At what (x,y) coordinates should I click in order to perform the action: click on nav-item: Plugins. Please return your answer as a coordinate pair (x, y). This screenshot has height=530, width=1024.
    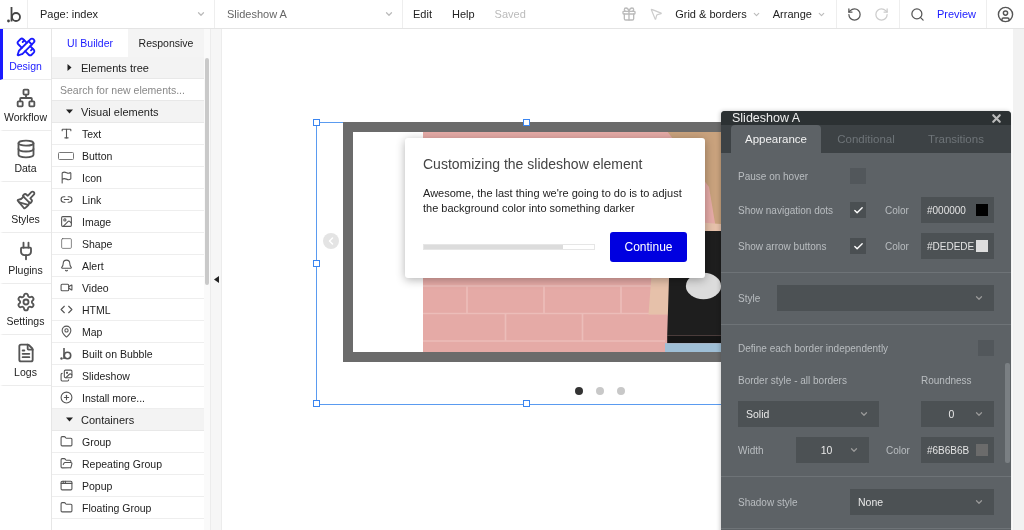
    Looking at the image, I should click on (25, 258).